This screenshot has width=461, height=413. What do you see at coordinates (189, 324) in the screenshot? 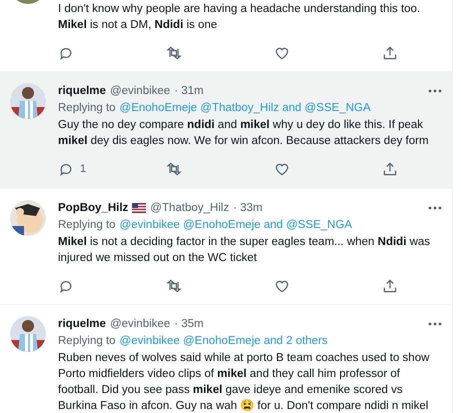
I see `timestamp: · 35m` at bounding box center [189, 324].